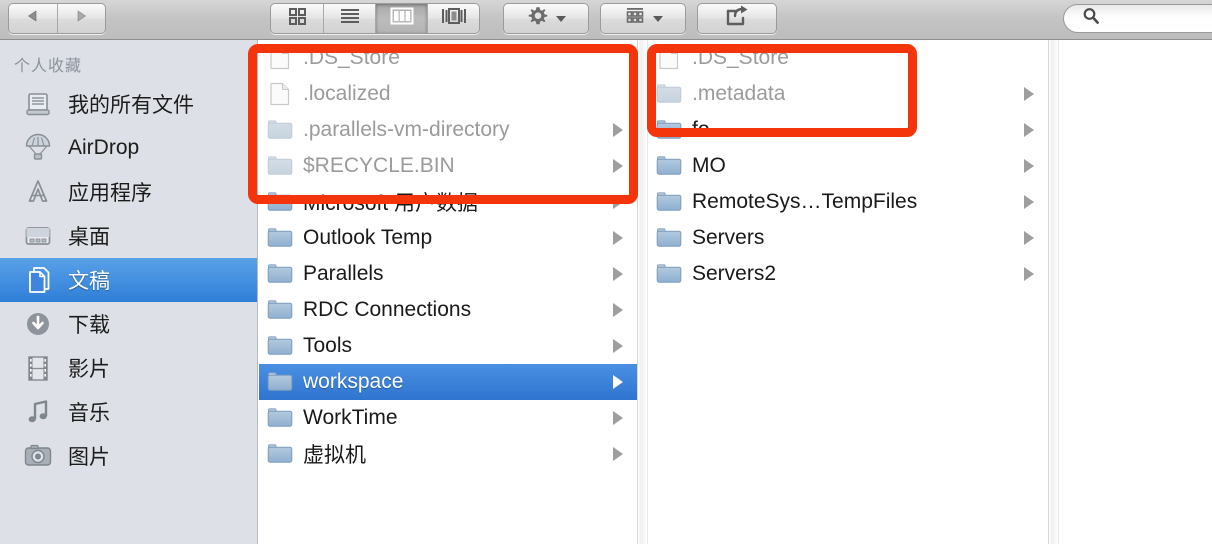  What do you see at coordinates (734, 273) in the screenshot?
I see `file-row-label: Servers2` at bounding box center [734, 273].